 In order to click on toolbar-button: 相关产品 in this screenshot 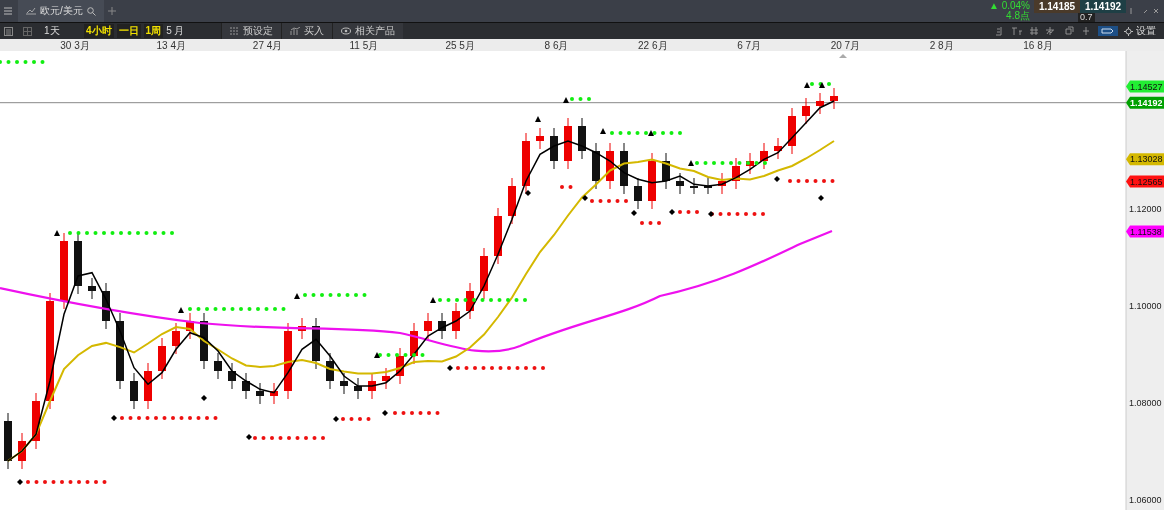, I will do `click(368, 31)`.